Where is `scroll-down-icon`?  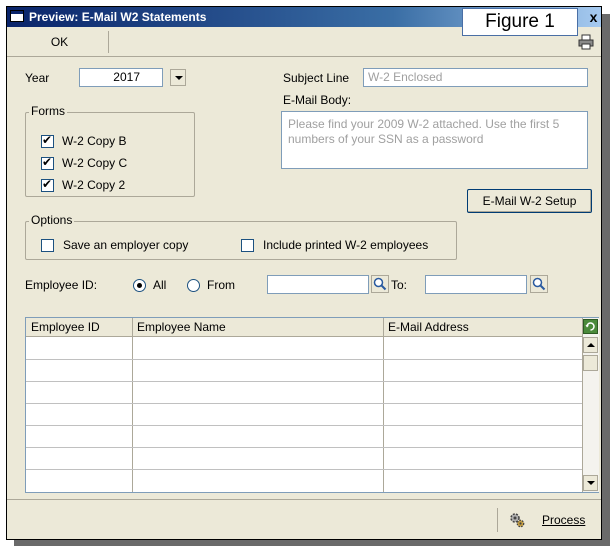
scroll-down-icon is located at coordinates (590, 483).